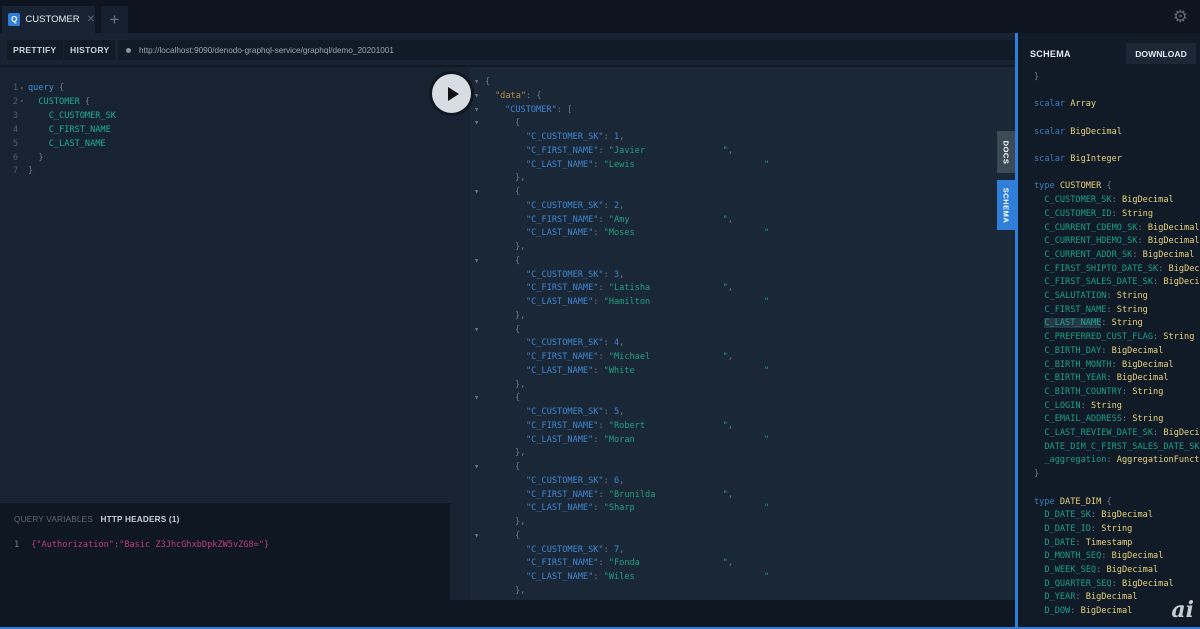  What do you see at coordinates (1054, 597) in the screenshot?
I see `schema-token: D_YEAR` at bounding box center [1054, 597].